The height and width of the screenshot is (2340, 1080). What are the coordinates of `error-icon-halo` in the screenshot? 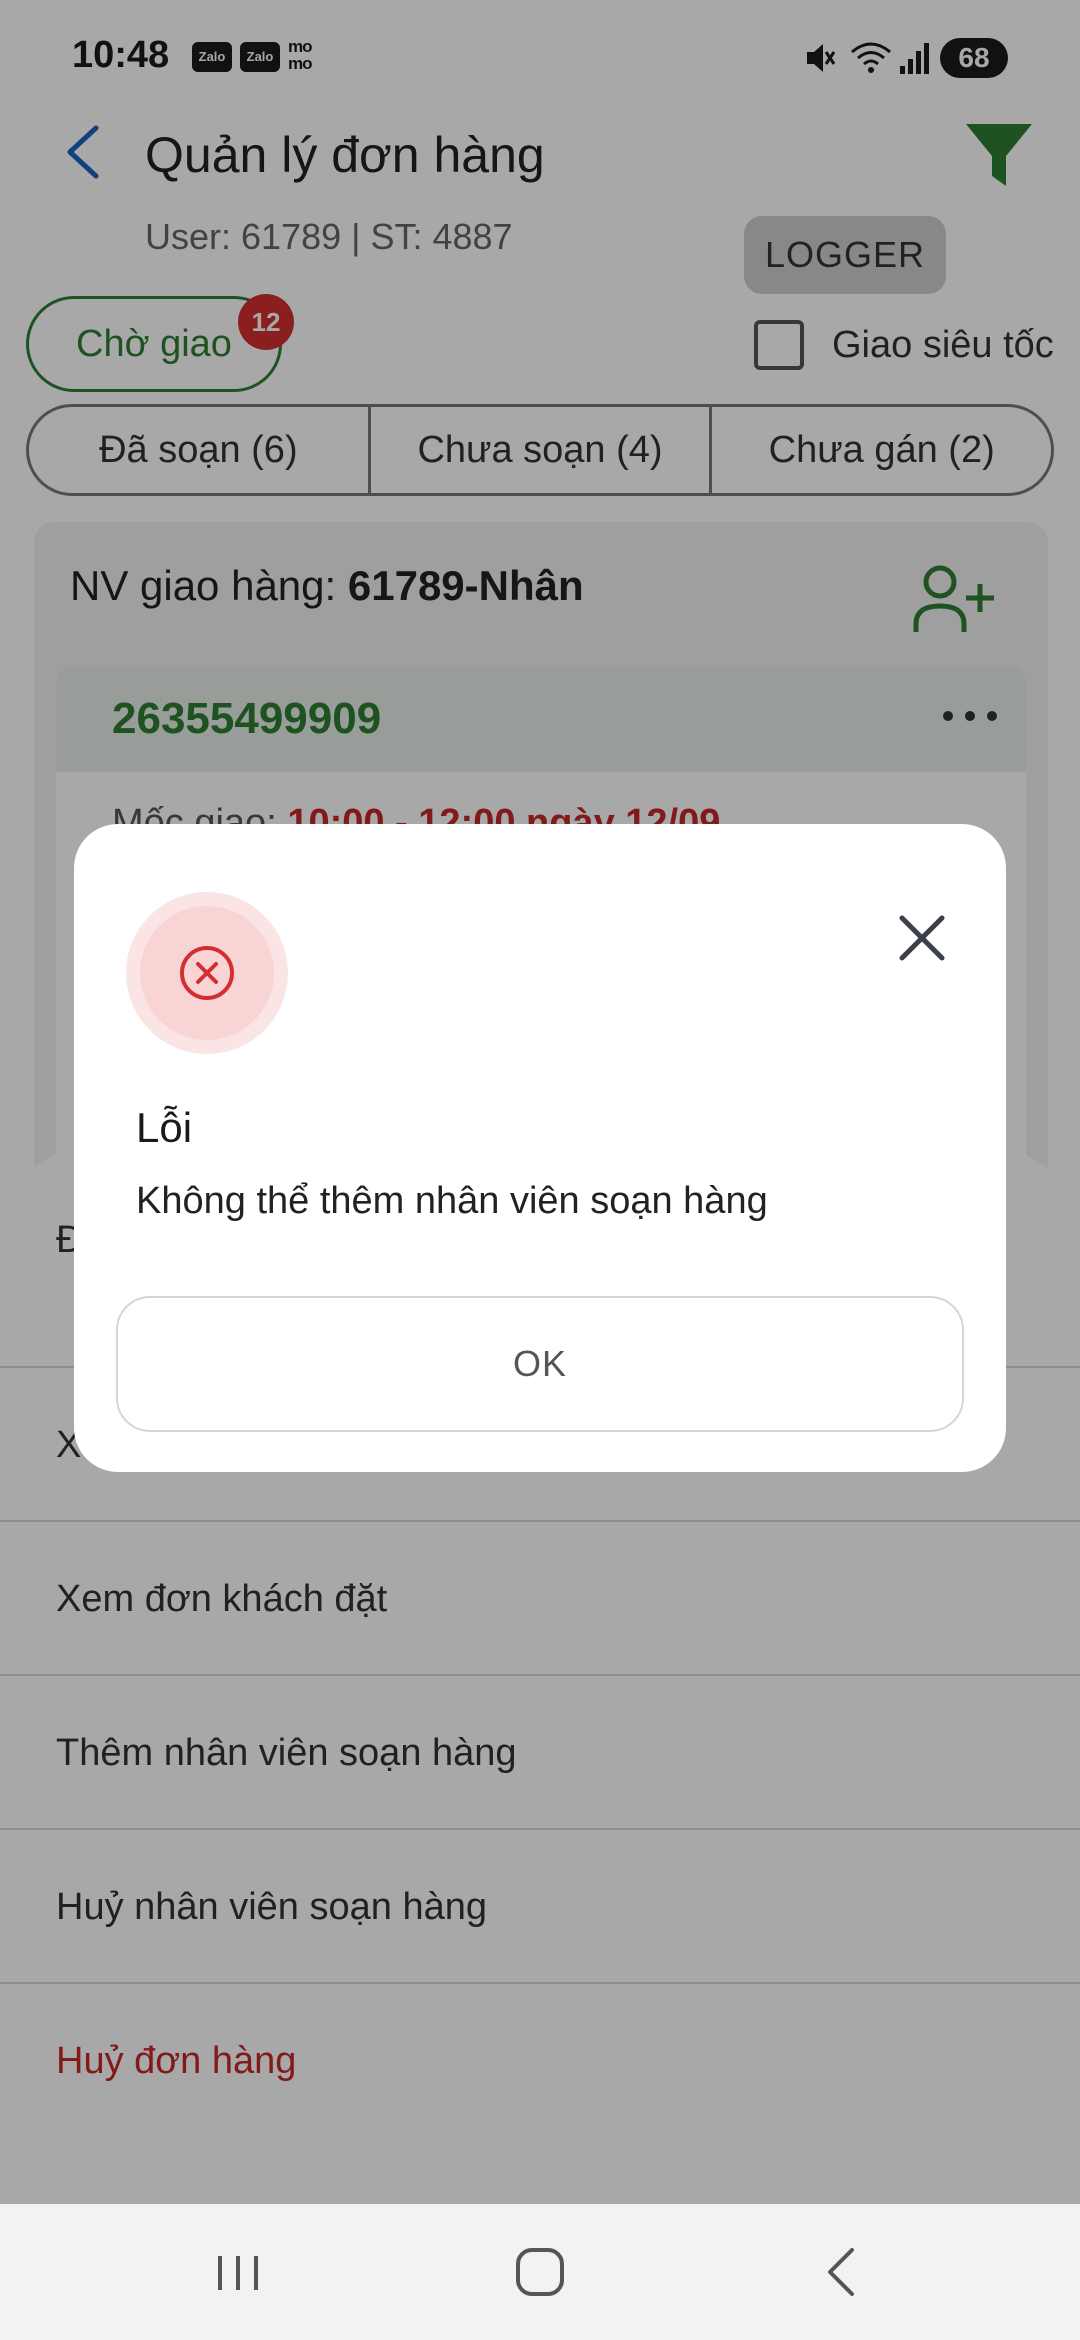 It's located at (207, 973).